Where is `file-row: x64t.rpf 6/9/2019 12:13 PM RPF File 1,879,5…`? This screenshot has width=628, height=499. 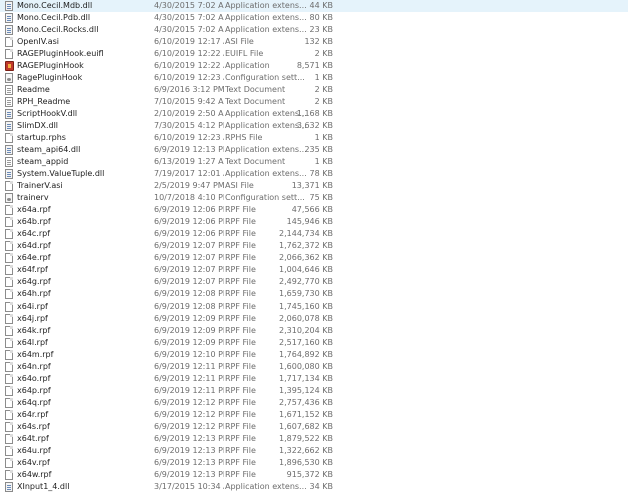 file-row: x64t.rpf 6/9/2019 12:13 PM RPF File 1,879,5… is located at coordinates (314, 439).